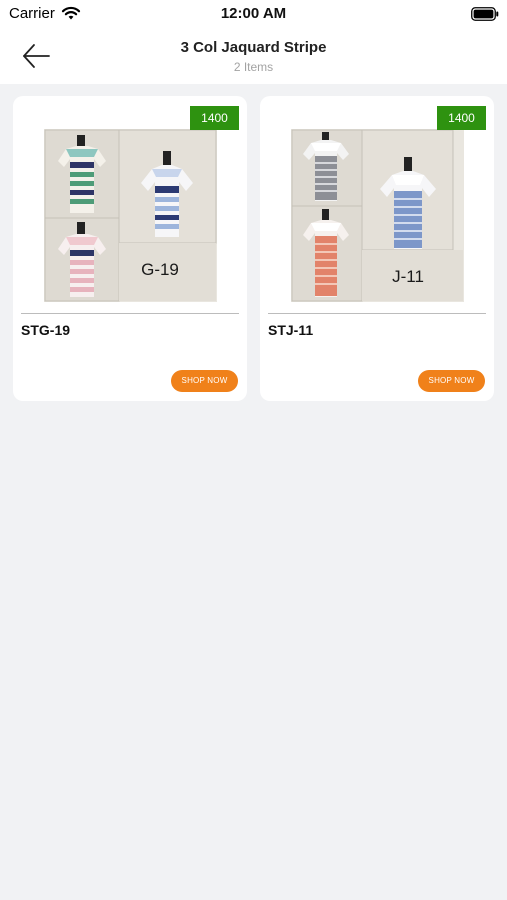  I want to click on product-name: STJ-11, so click(290, 330).